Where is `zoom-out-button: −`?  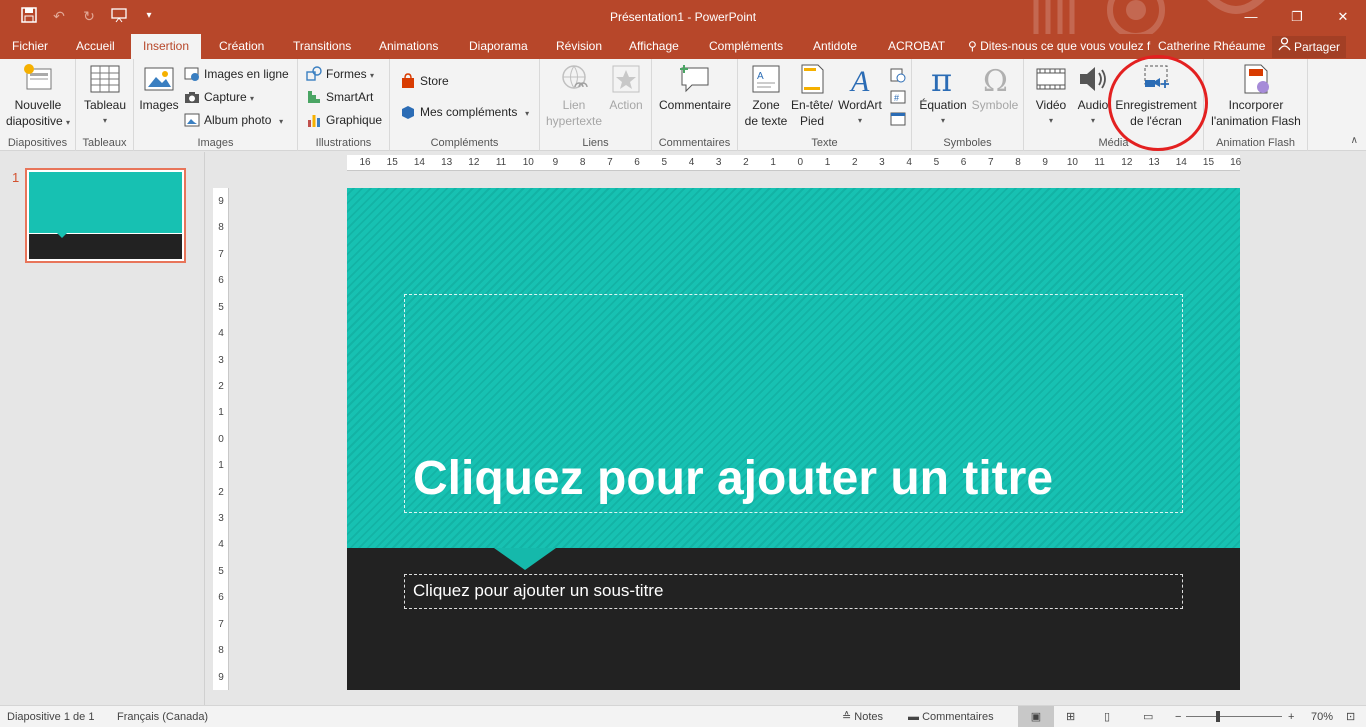
zoom-out-button: − is located at coordinates (1178, 716).